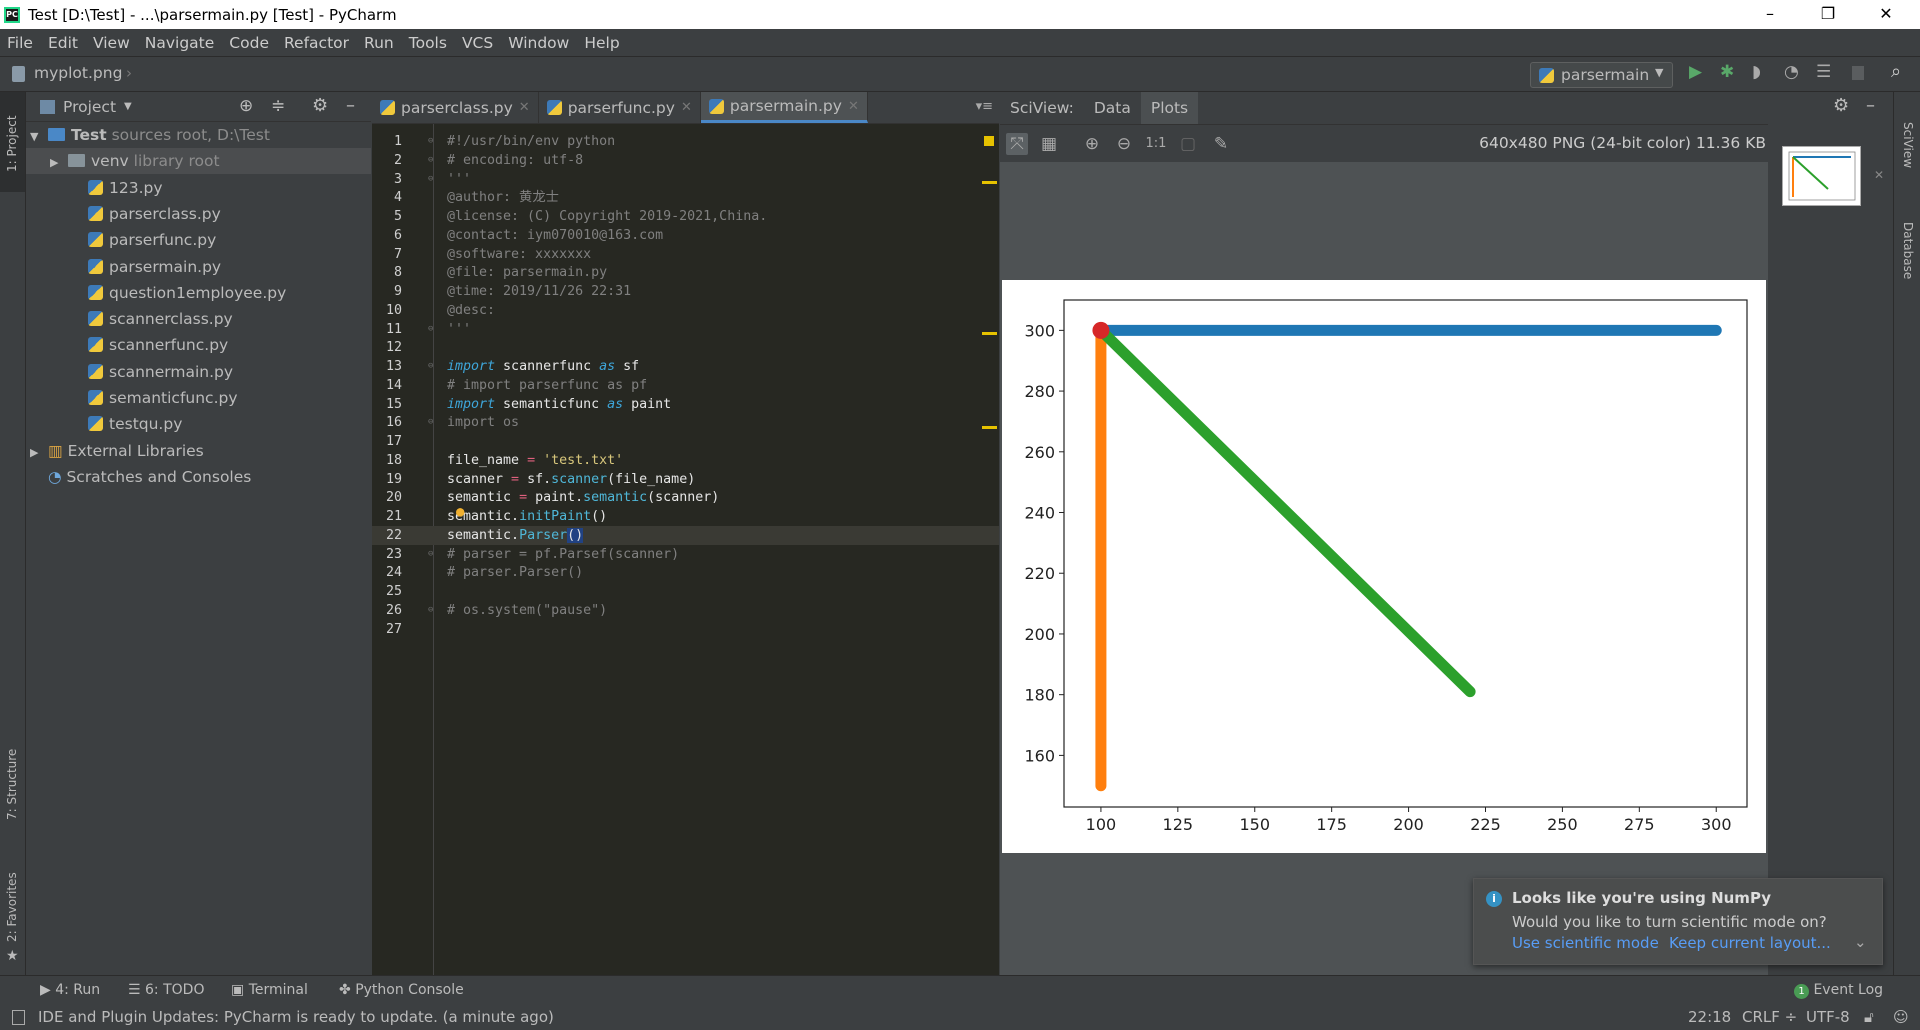 This screenshot has height=1030, width=1920. What do you see at coordinates (1828, 14) in the screenshot?
I see `maximize-button: ❐` at bounding box center [1828, 14].